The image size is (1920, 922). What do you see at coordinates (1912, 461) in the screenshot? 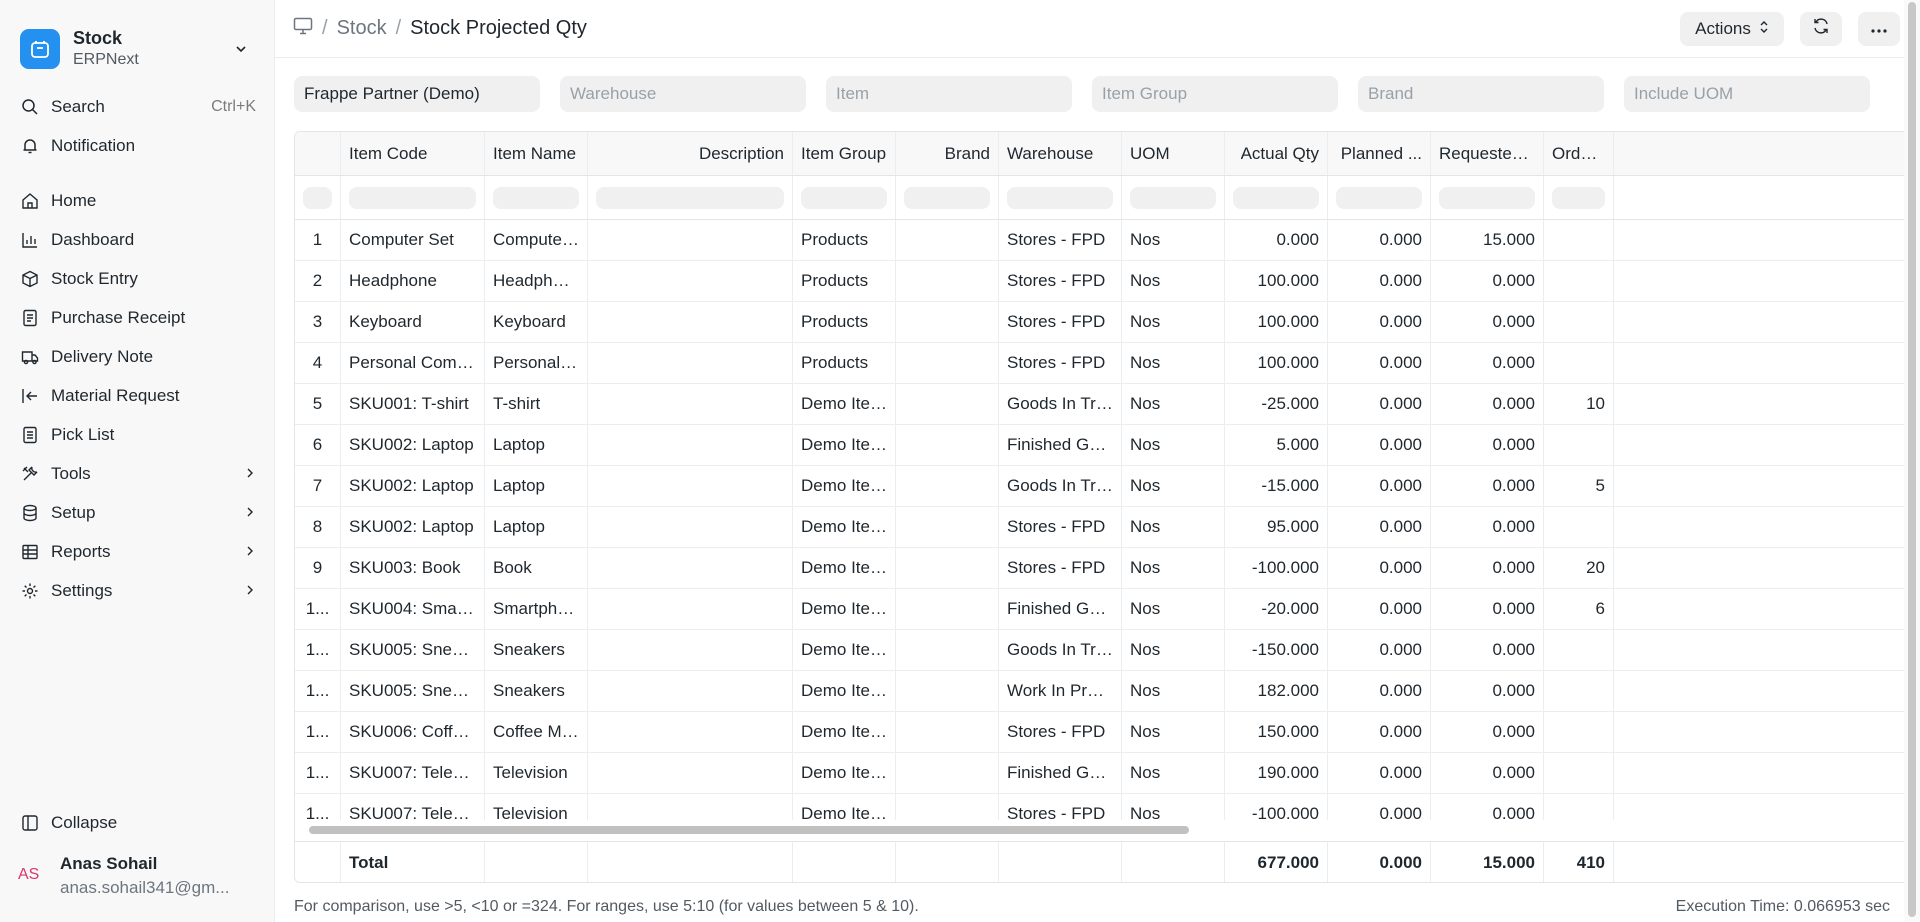
I see `page-scrollbar` at bounding box center [1912, 461].